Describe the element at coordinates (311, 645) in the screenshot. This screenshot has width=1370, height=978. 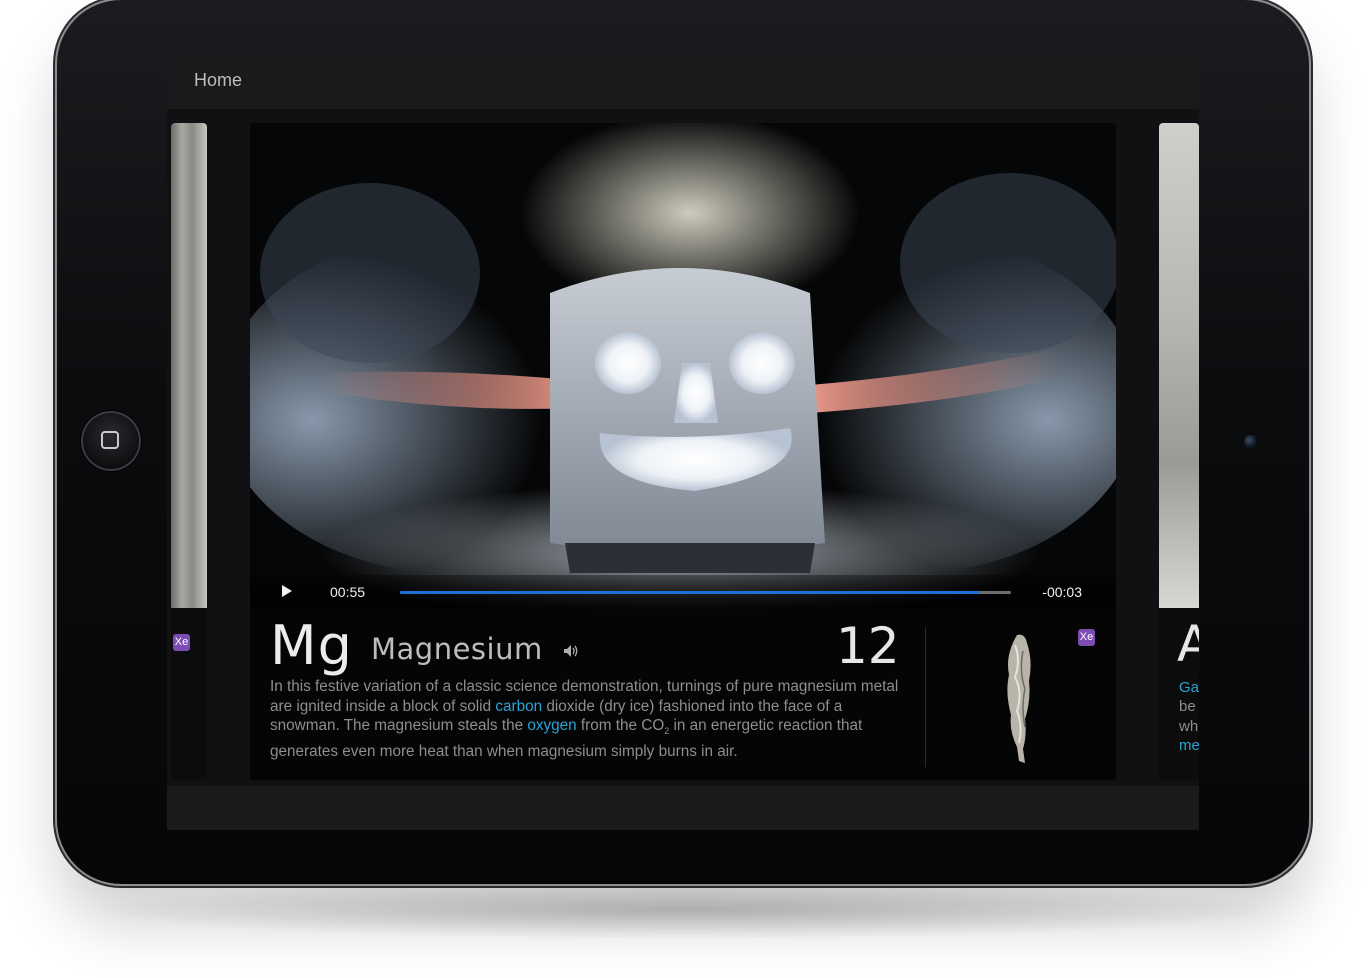
I see `element-symbol: Mg` at that location.